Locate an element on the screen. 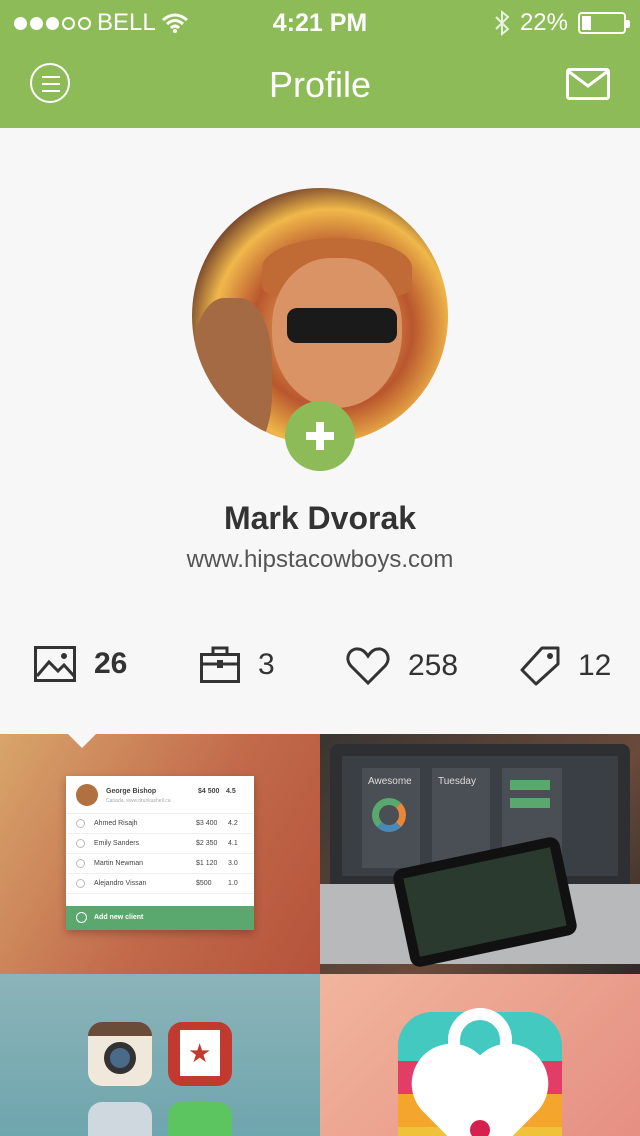  stat-projects-count: 3 is located at coordinates (266, 664).